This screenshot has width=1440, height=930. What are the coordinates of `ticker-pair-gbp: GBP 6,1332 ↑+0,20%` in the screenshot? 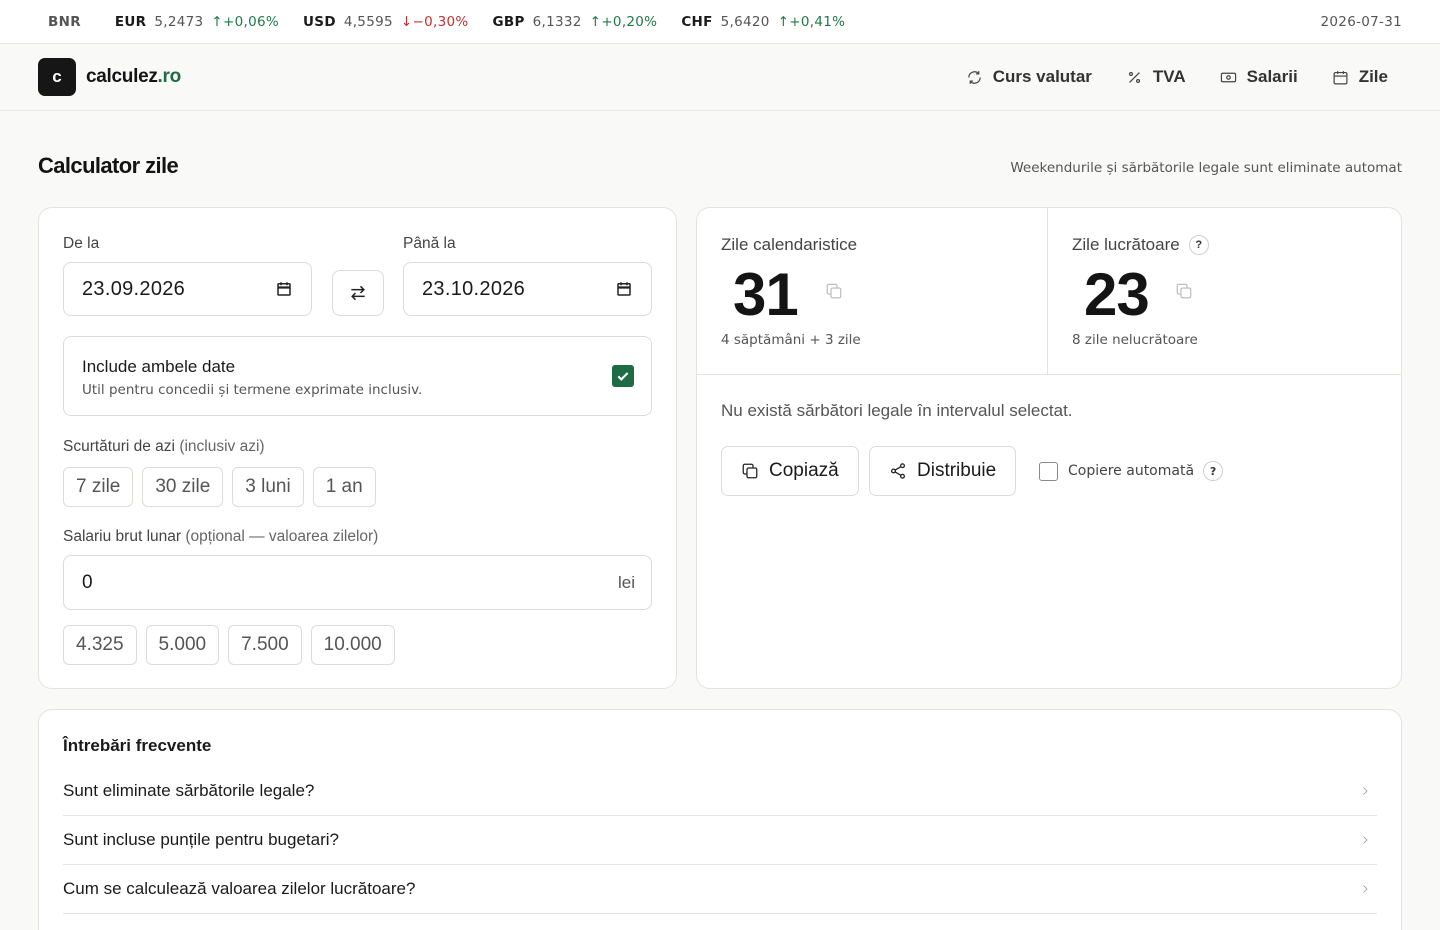 It's located at (574, 22).